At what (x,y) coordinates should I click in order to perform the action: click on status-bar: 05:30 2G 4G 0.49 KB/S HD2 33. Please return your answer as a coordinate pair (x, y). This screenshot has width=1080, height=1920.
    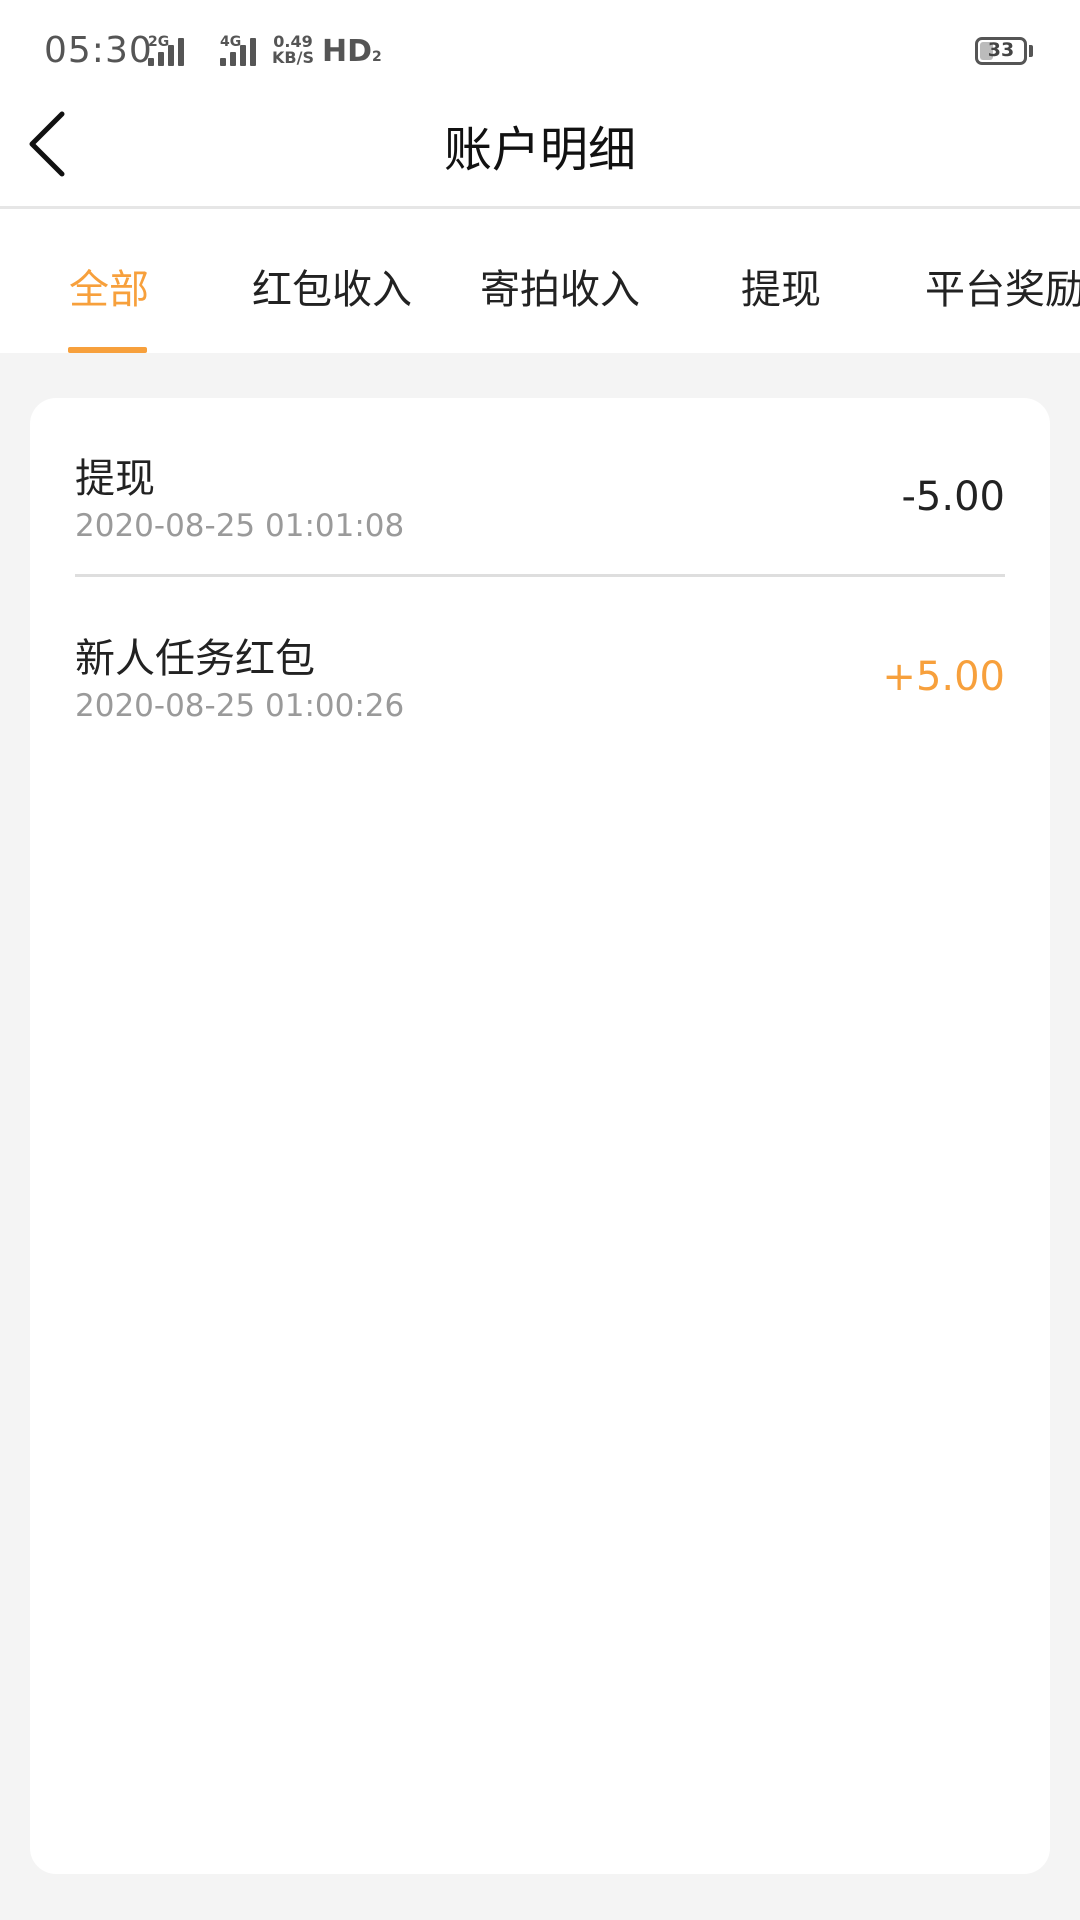
    Looking at the image, I should click on (540, 50).